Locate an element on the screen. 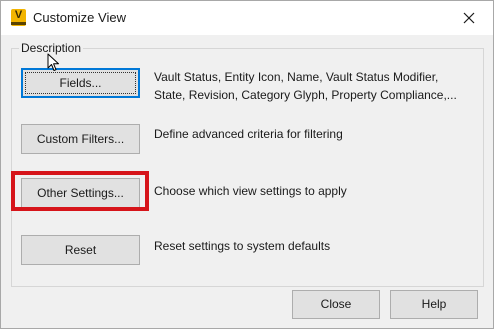  app-icon-band is located at coordinates (18, 23).